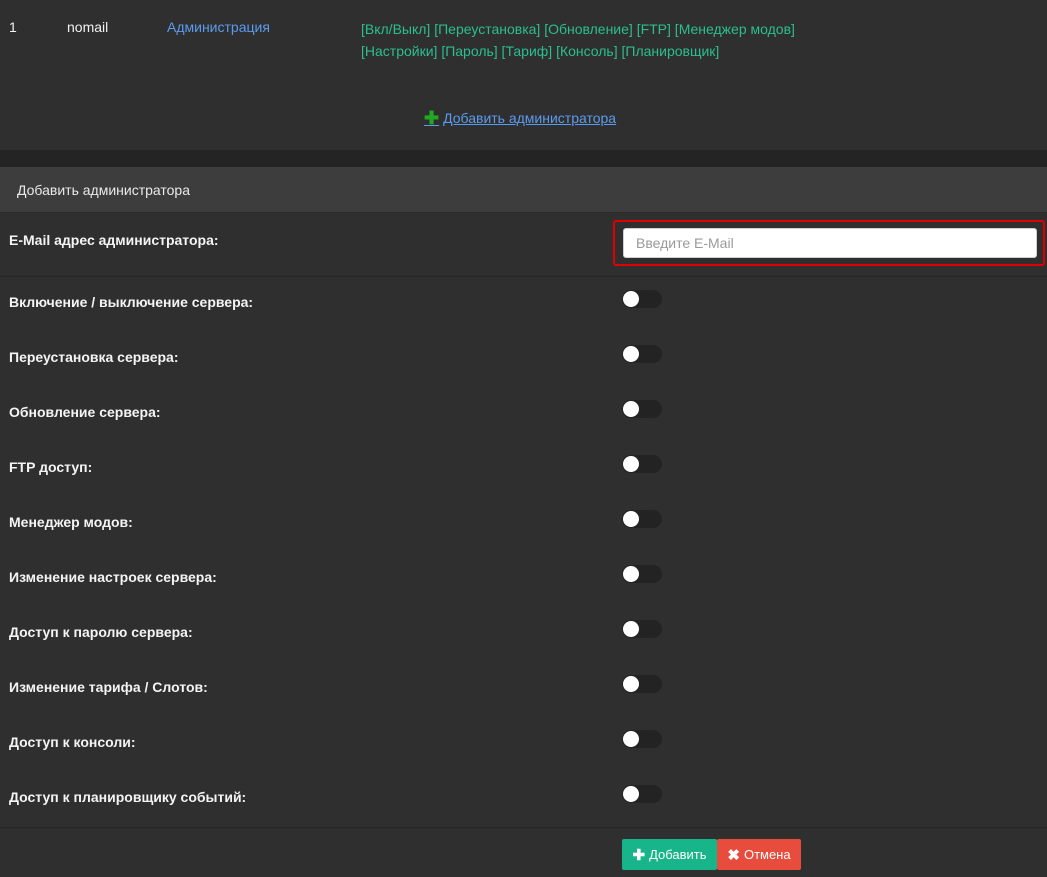 This screenshot has width=1047, height=877. What do you see at coordinates (13, 27) in the screenshot?
I see `admin-id: 1` at bounding box center [13, 27].